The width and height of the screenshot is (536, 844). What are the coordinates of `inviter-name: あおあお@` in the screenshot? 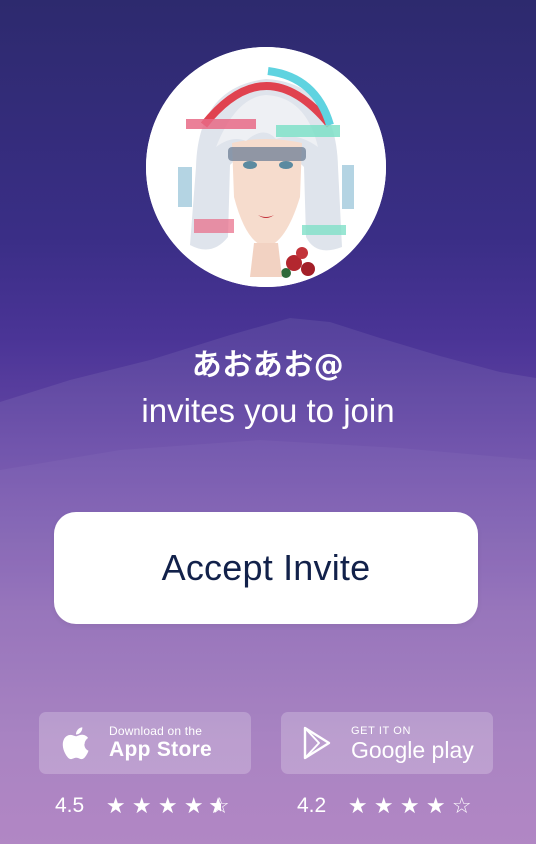 It's located at (268, 365).